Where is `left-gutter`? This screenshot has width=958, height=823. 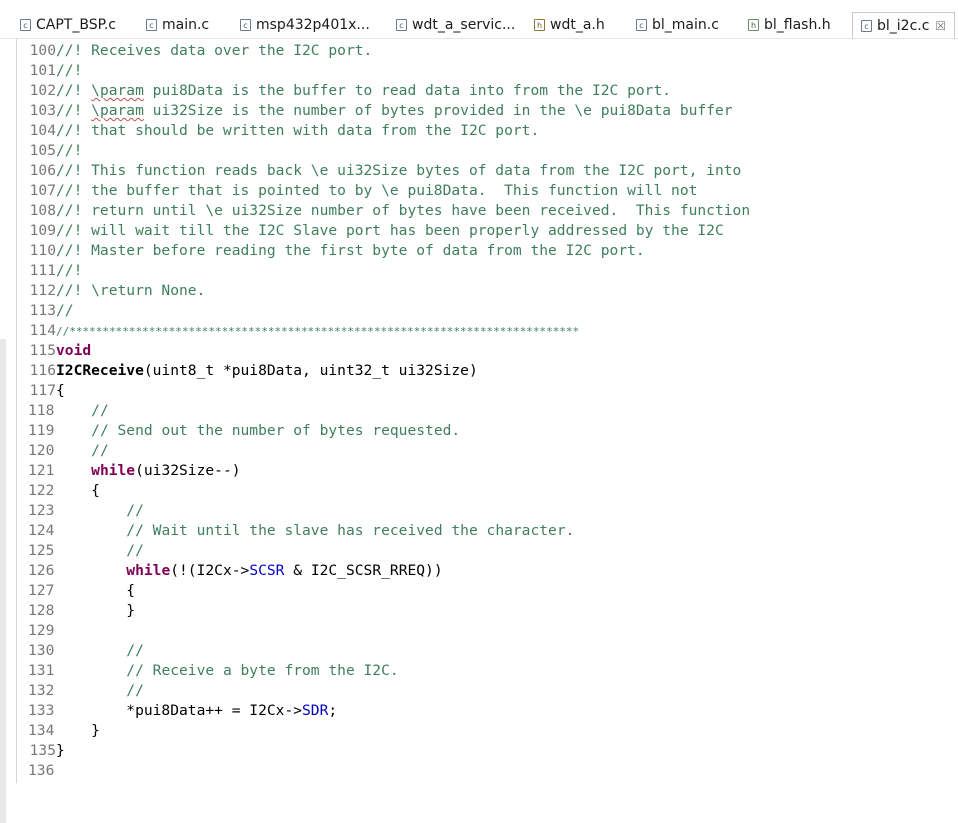
left-gutter is located at coordinates (4, 431).